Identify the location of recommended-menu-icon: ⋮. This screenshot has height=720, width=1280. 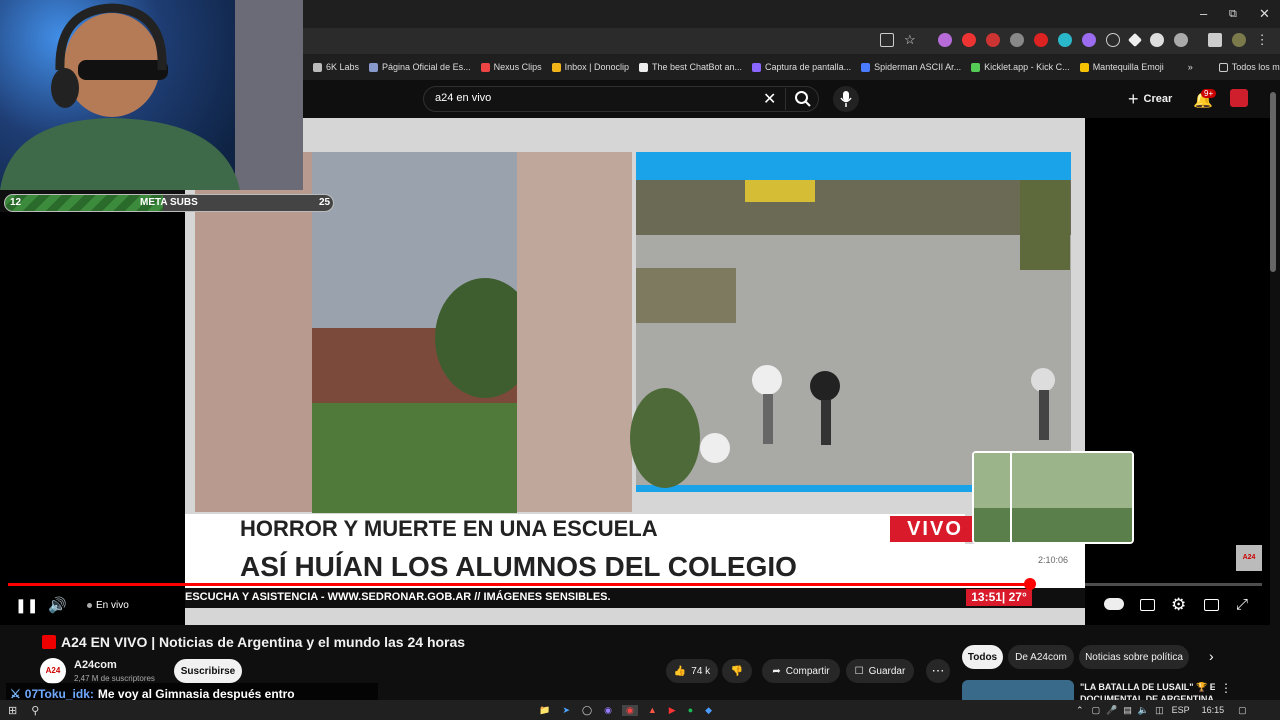
(1226, 688).